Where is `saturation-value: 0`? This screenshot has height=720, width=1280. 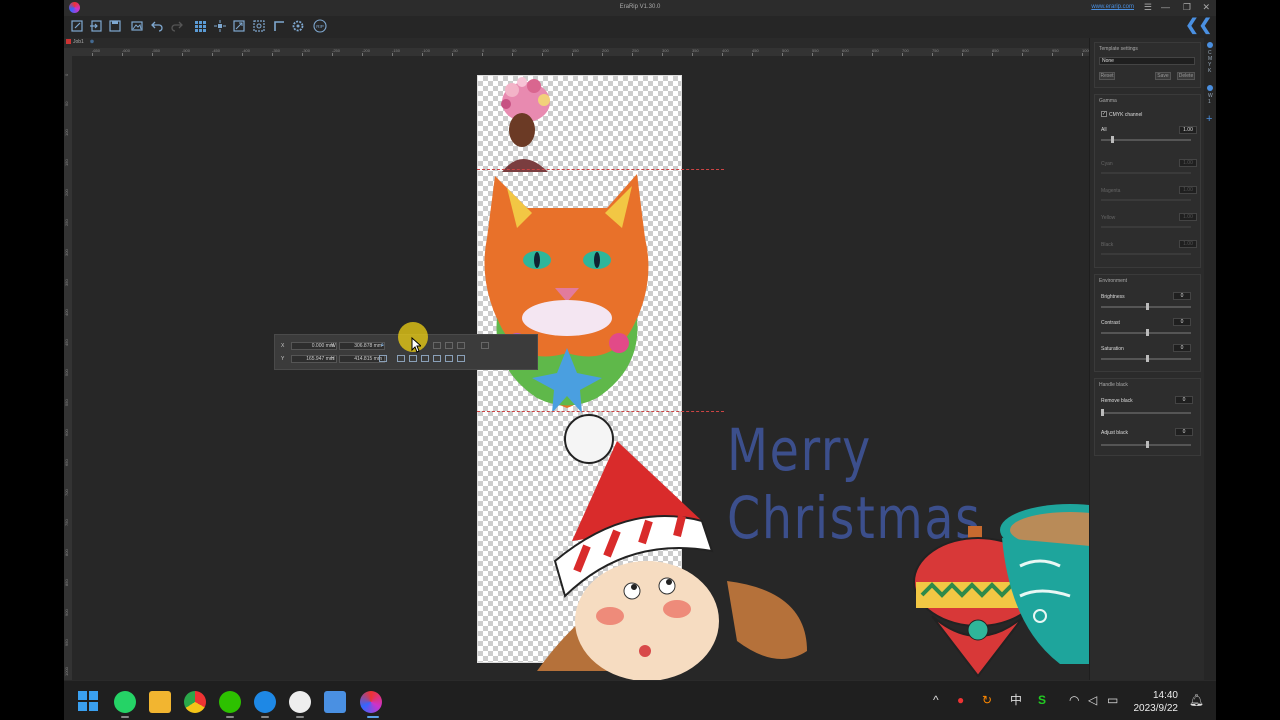
saturation-value: 0 is located at coordinates (1182, 348).